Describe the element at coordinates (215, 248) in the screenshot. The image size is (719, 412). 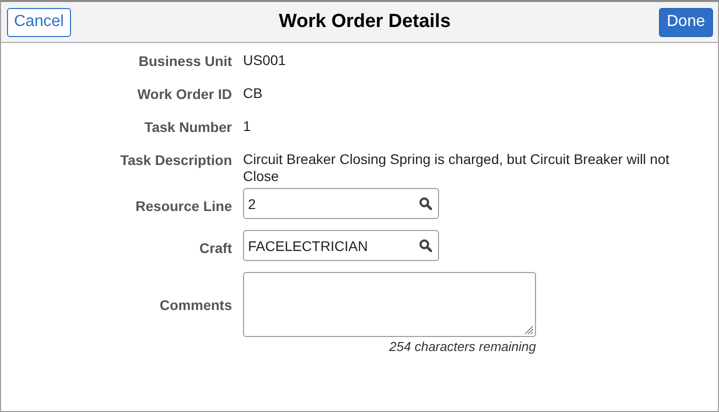
I see `field-label: Craft` at that location.